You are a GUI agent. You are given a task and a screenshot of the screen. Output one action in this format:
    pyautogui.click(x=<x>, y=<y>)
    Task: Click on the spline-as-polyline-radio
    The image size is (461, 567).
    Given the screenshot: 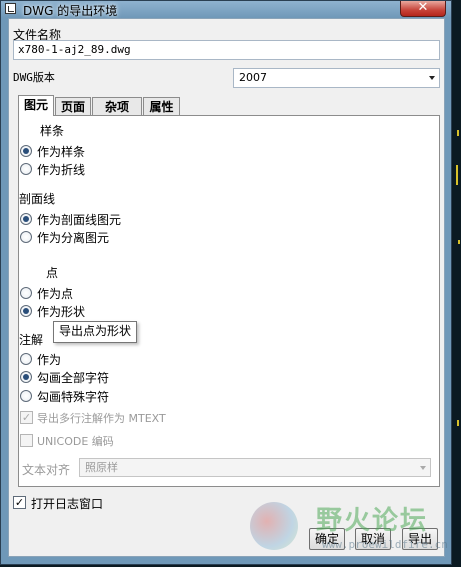 What is the action you would take?
    pyautogui.click(x=26, y=169)
    